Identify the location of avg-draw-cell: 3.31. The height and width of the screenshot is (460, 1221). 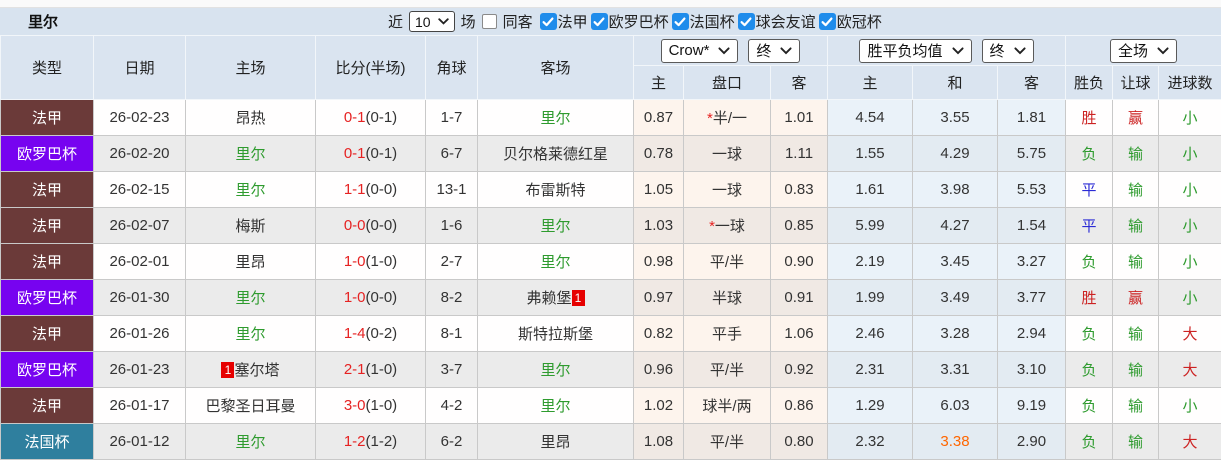
(955, 370).